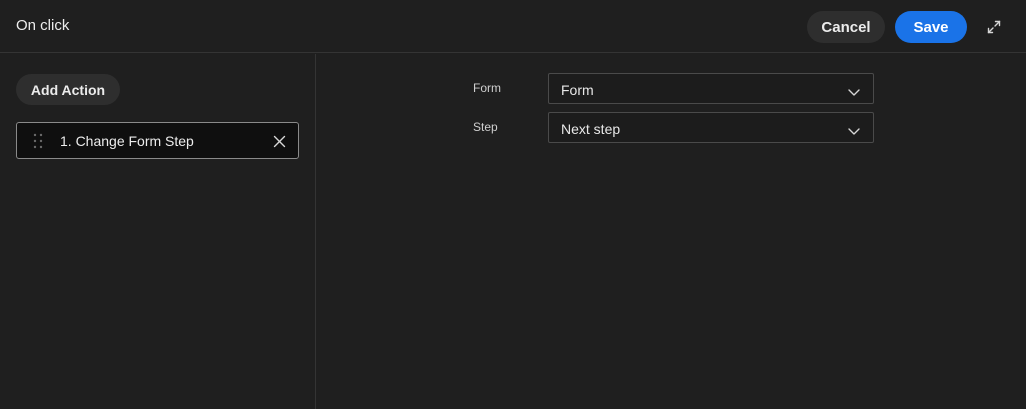 The height and width of the screenshot is (409, 1026). What do you see at coordinates (127, 141) in the screenshot?
I see `action-item-label: 1. Change Form Step` at bounding box center [127, 141].